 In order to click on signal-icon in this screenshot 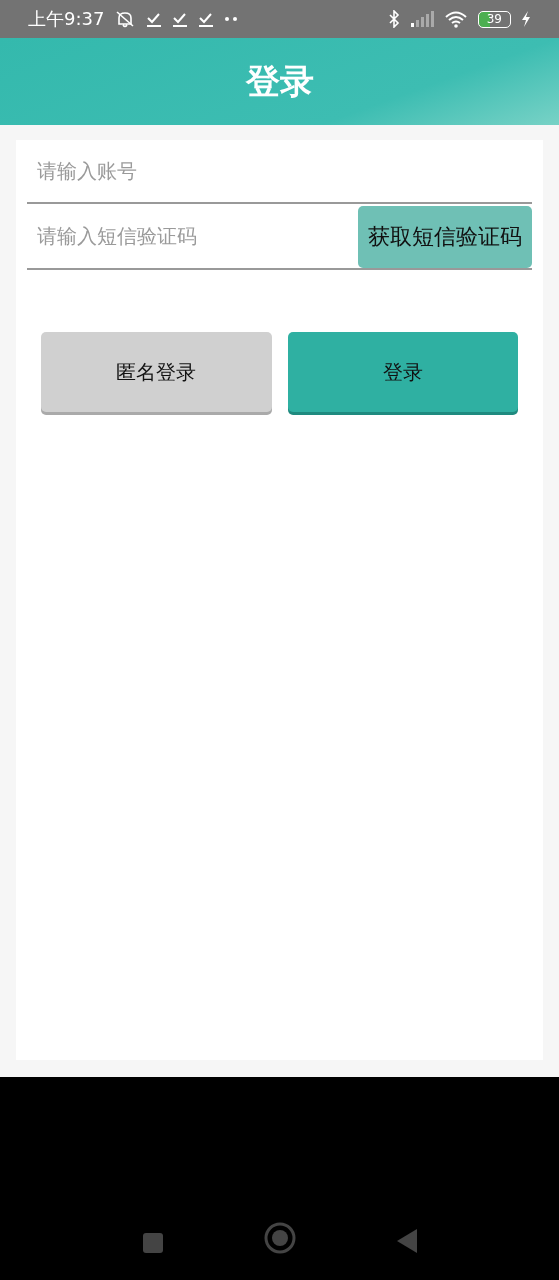, I will do `click(421, 19)`.